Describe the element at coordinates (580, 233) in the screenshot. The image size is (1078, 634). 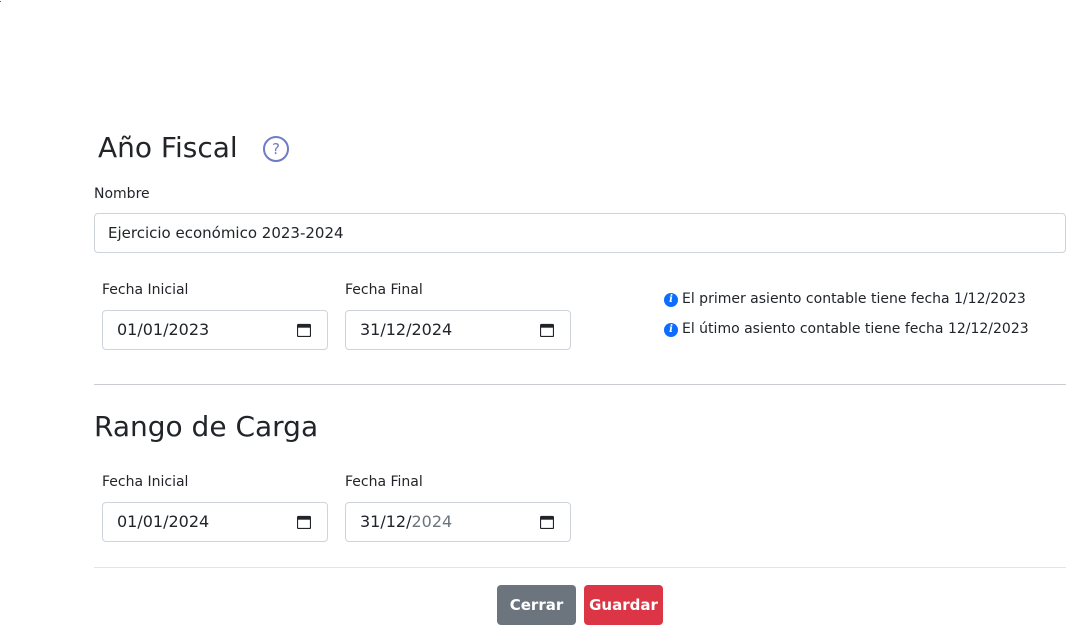
I see `nombre-input` at that location.